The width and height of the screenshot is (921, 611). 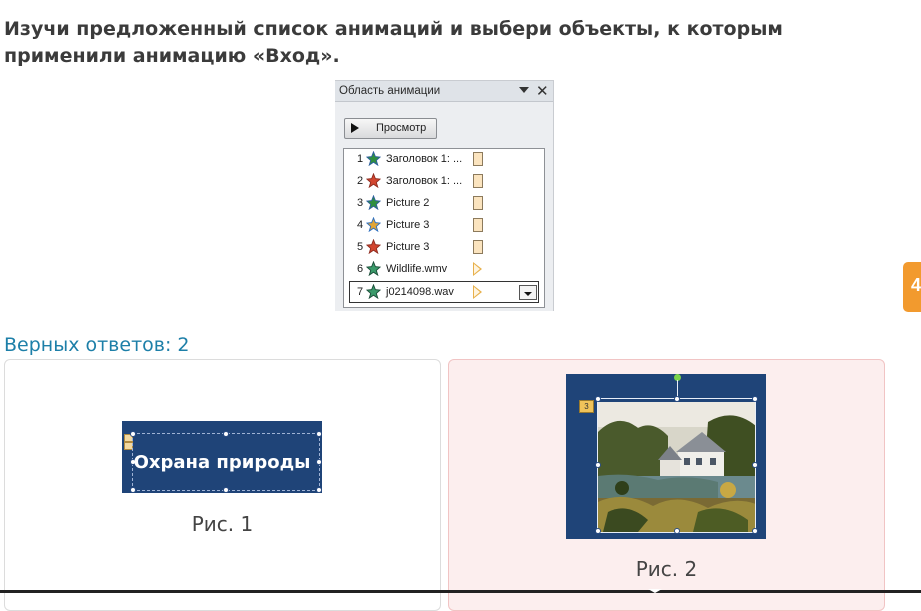 I want to click on card-caption: Рис. 1, so click(x=222, y=524).